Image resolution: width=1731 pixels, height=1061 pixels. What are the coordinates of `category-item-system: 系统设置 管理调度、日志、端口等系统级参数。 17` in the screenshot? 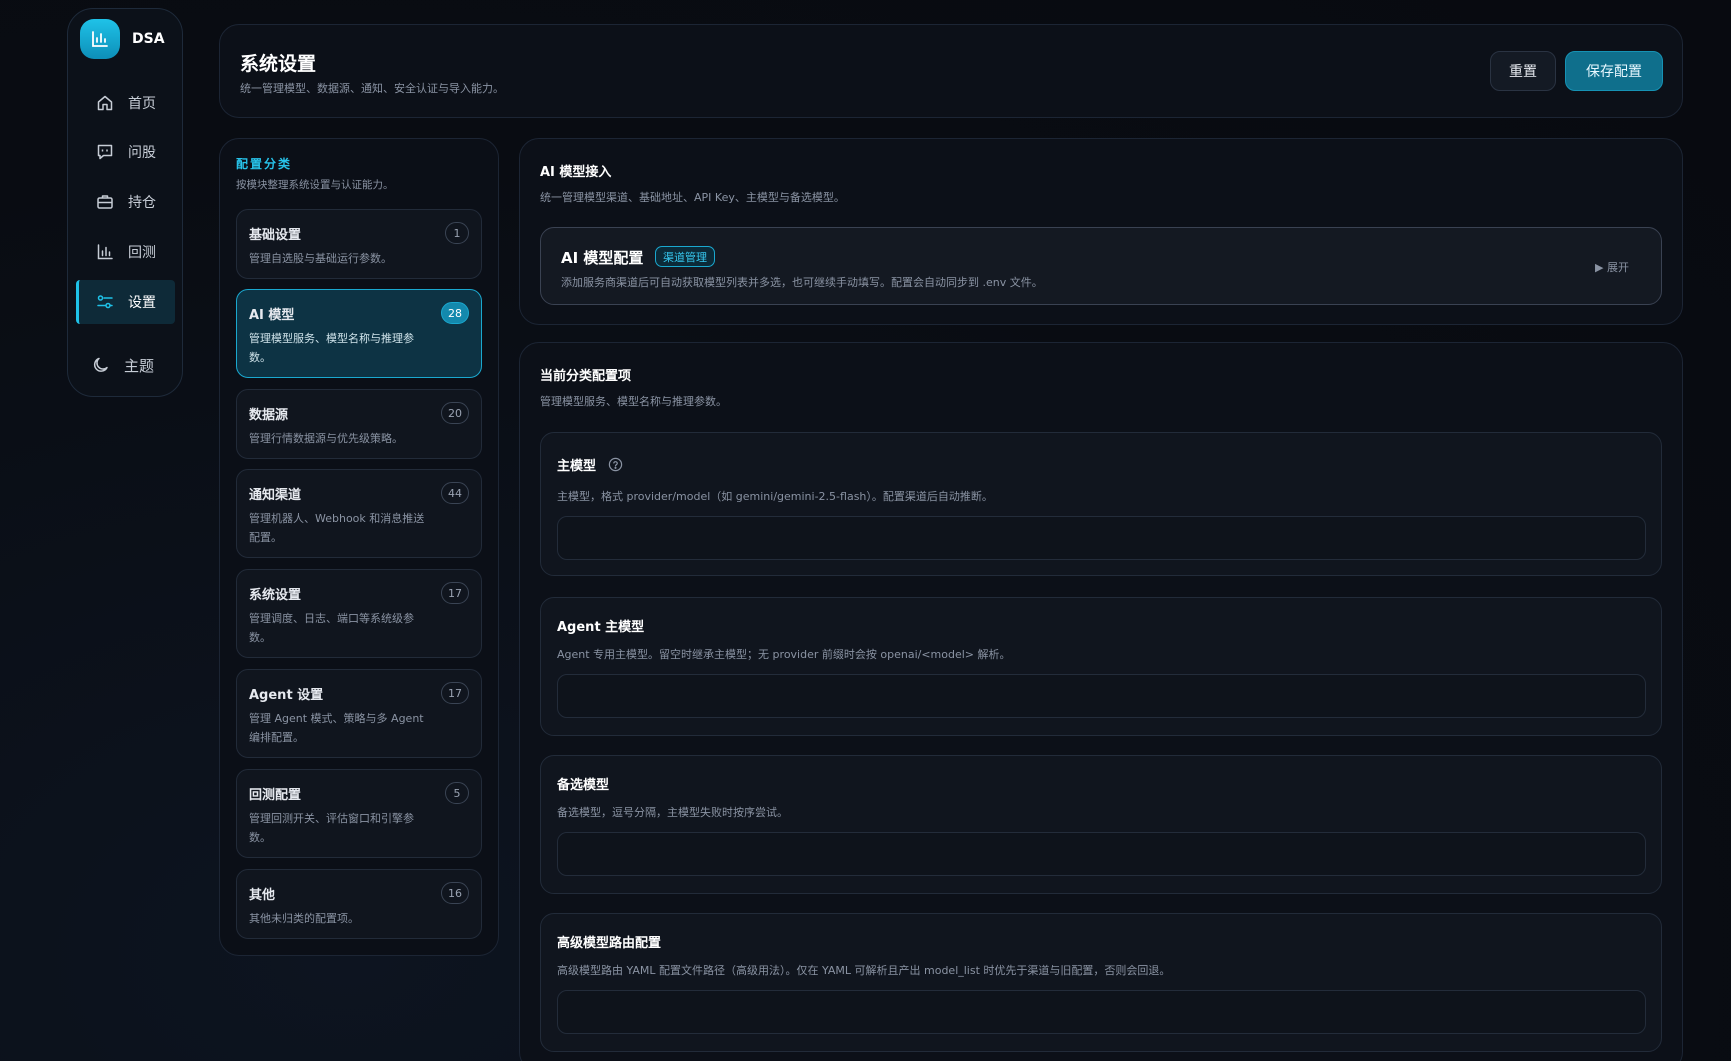 It's located at (359, 613).